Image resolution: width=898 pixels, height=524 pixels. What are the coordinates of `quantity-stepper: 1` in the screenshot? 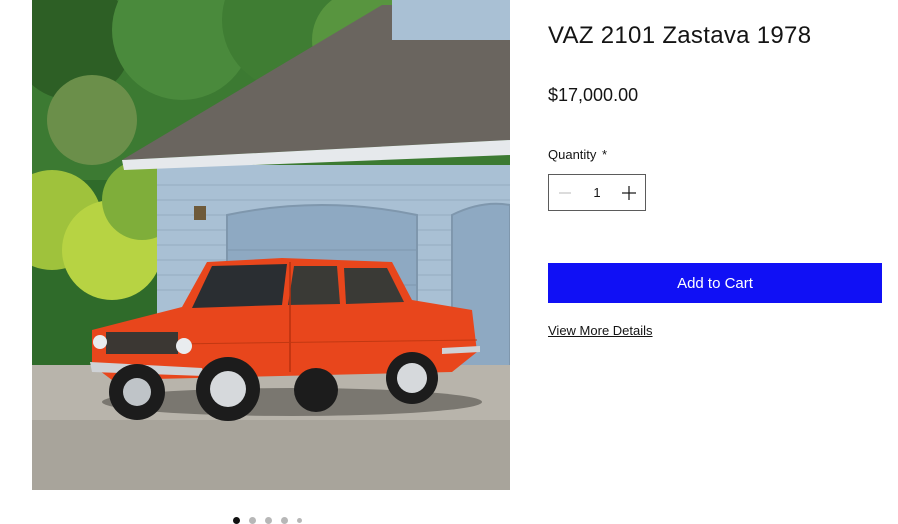 It's located at (597, 192).